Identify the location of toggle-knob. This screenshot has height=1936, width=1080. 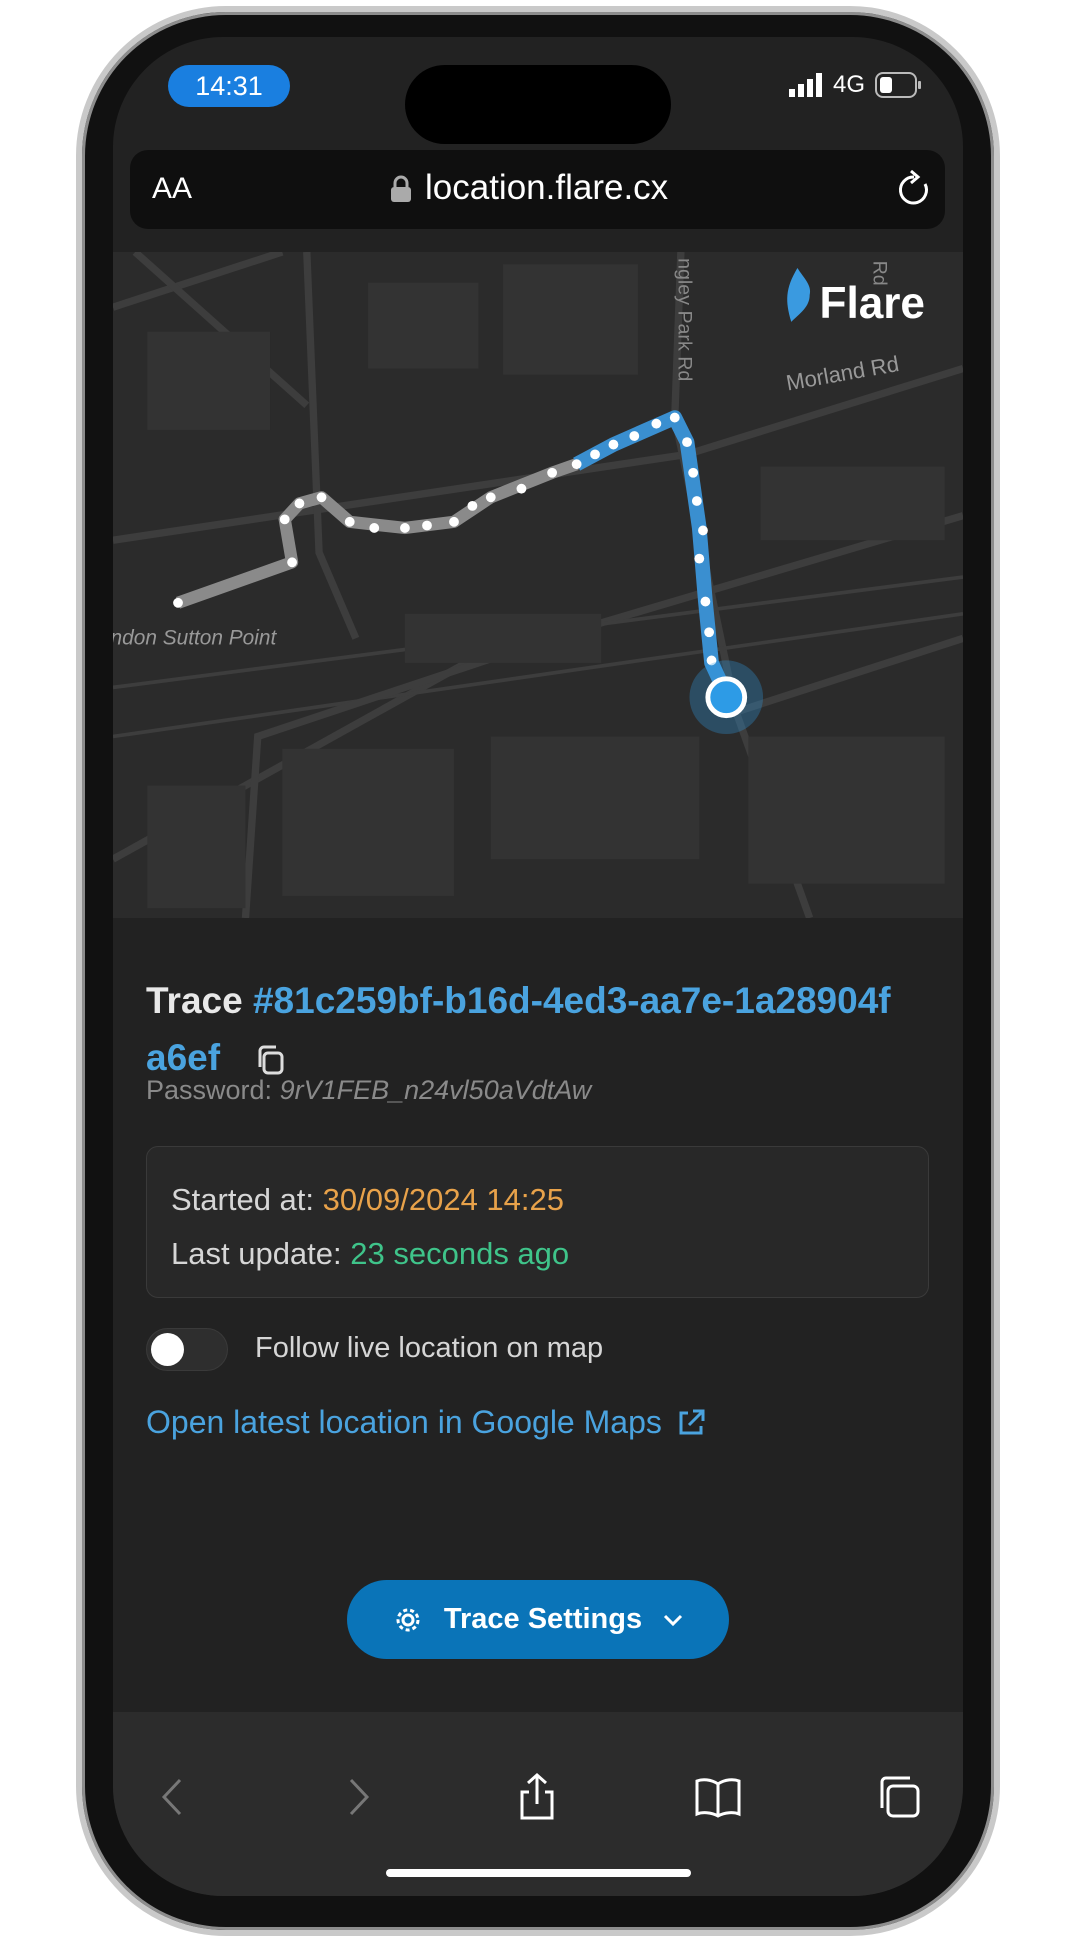
(167, 1349).